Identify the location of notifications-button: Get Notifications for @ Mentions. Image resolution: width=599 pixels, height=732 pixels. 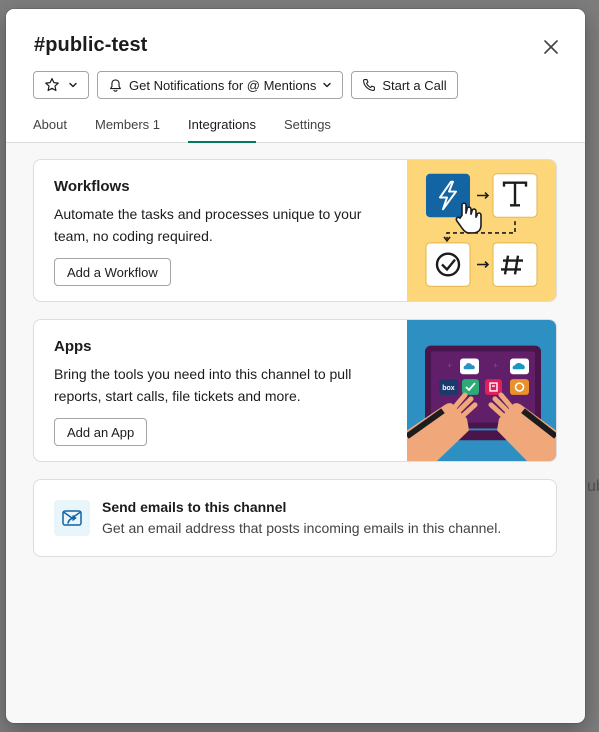
(220, 85).